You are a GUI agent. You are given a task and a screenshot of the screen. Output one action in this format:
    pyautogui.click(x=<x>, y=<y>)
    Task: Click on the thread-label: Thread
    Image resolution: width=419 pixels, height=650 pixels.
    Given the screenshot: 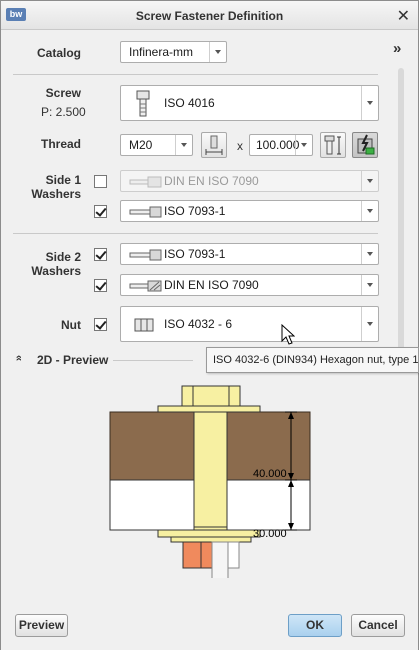 What is the action you would take?
    pyautogui.click(x=60, y=144)
    